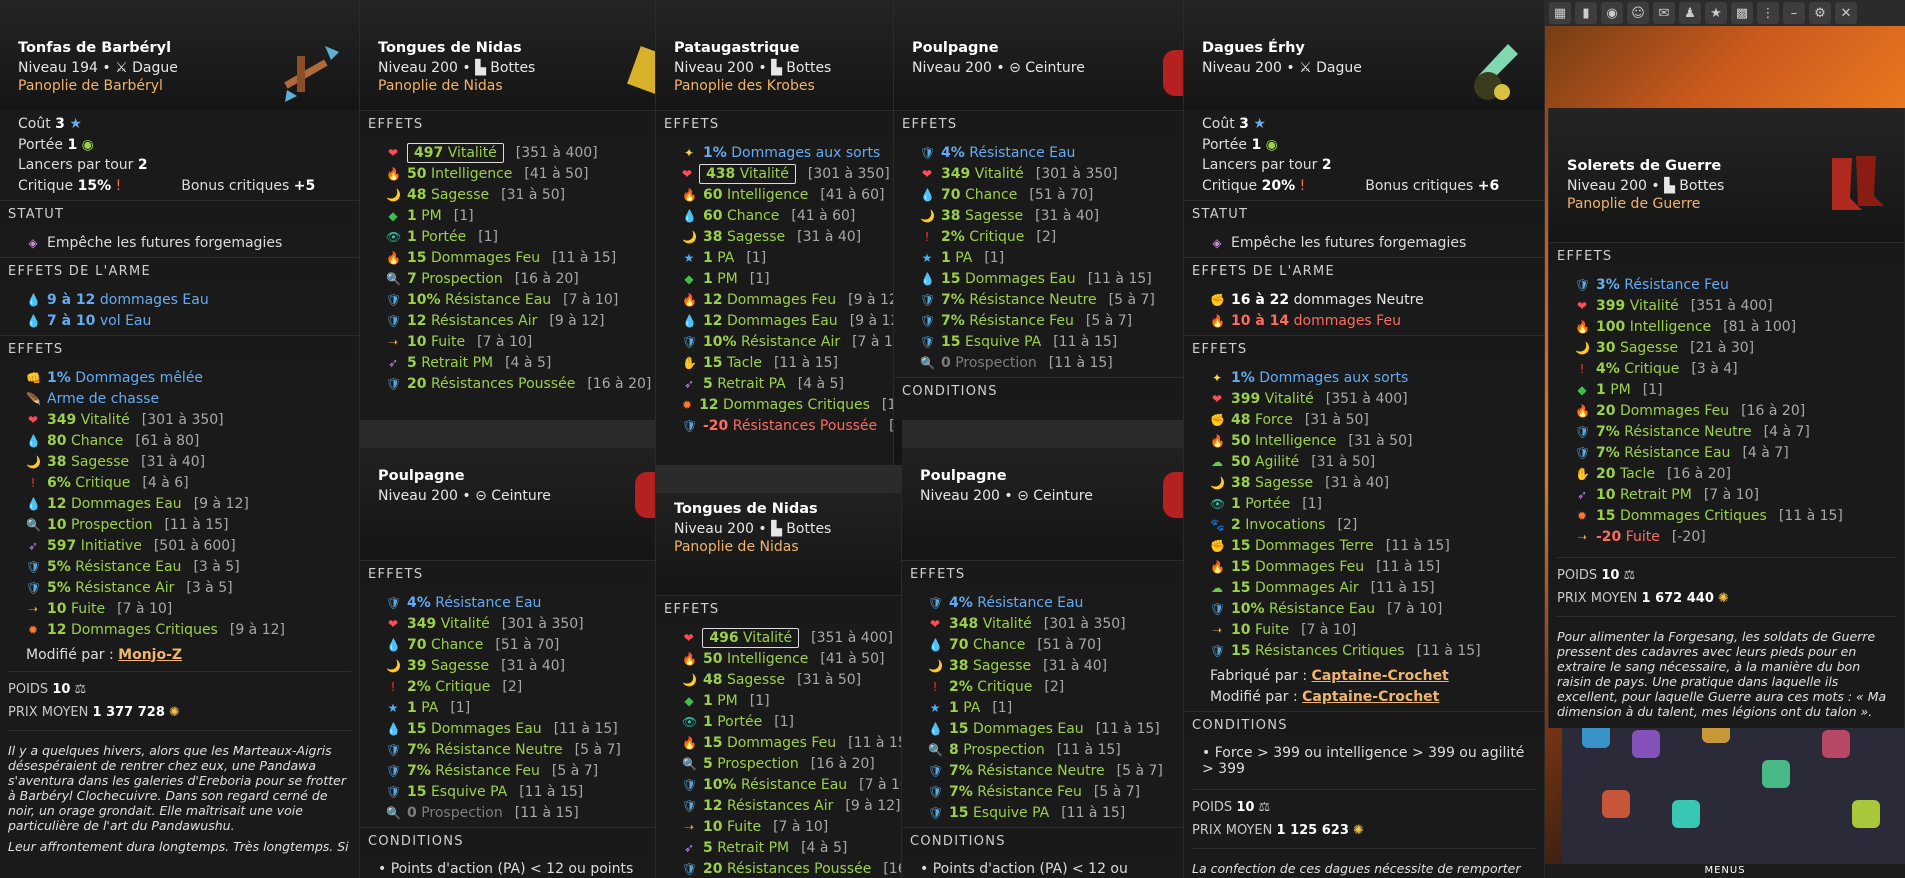 Image resolution: width=1905 pixels, height=878 pixels. Describe the element at coordinates (412, 362) in the screenshot. I see `effect-value: 5` at that location.